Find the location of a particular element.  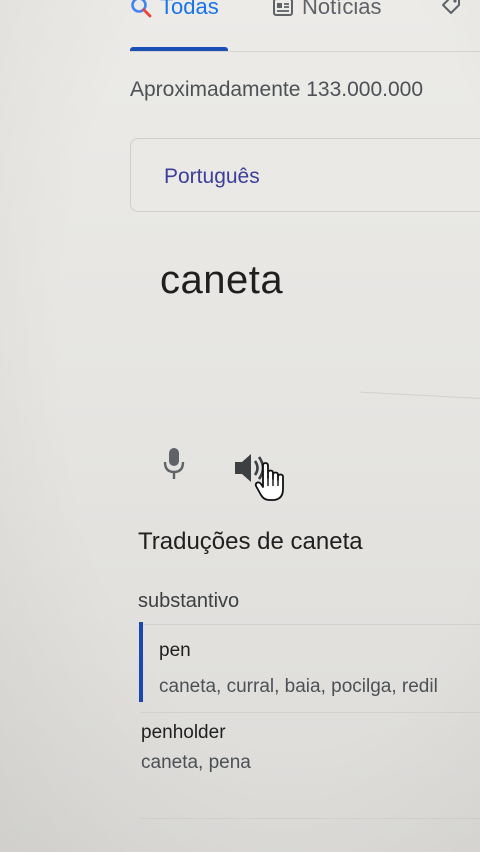

selected-entry-indicator is located at coordinates (141, 662).